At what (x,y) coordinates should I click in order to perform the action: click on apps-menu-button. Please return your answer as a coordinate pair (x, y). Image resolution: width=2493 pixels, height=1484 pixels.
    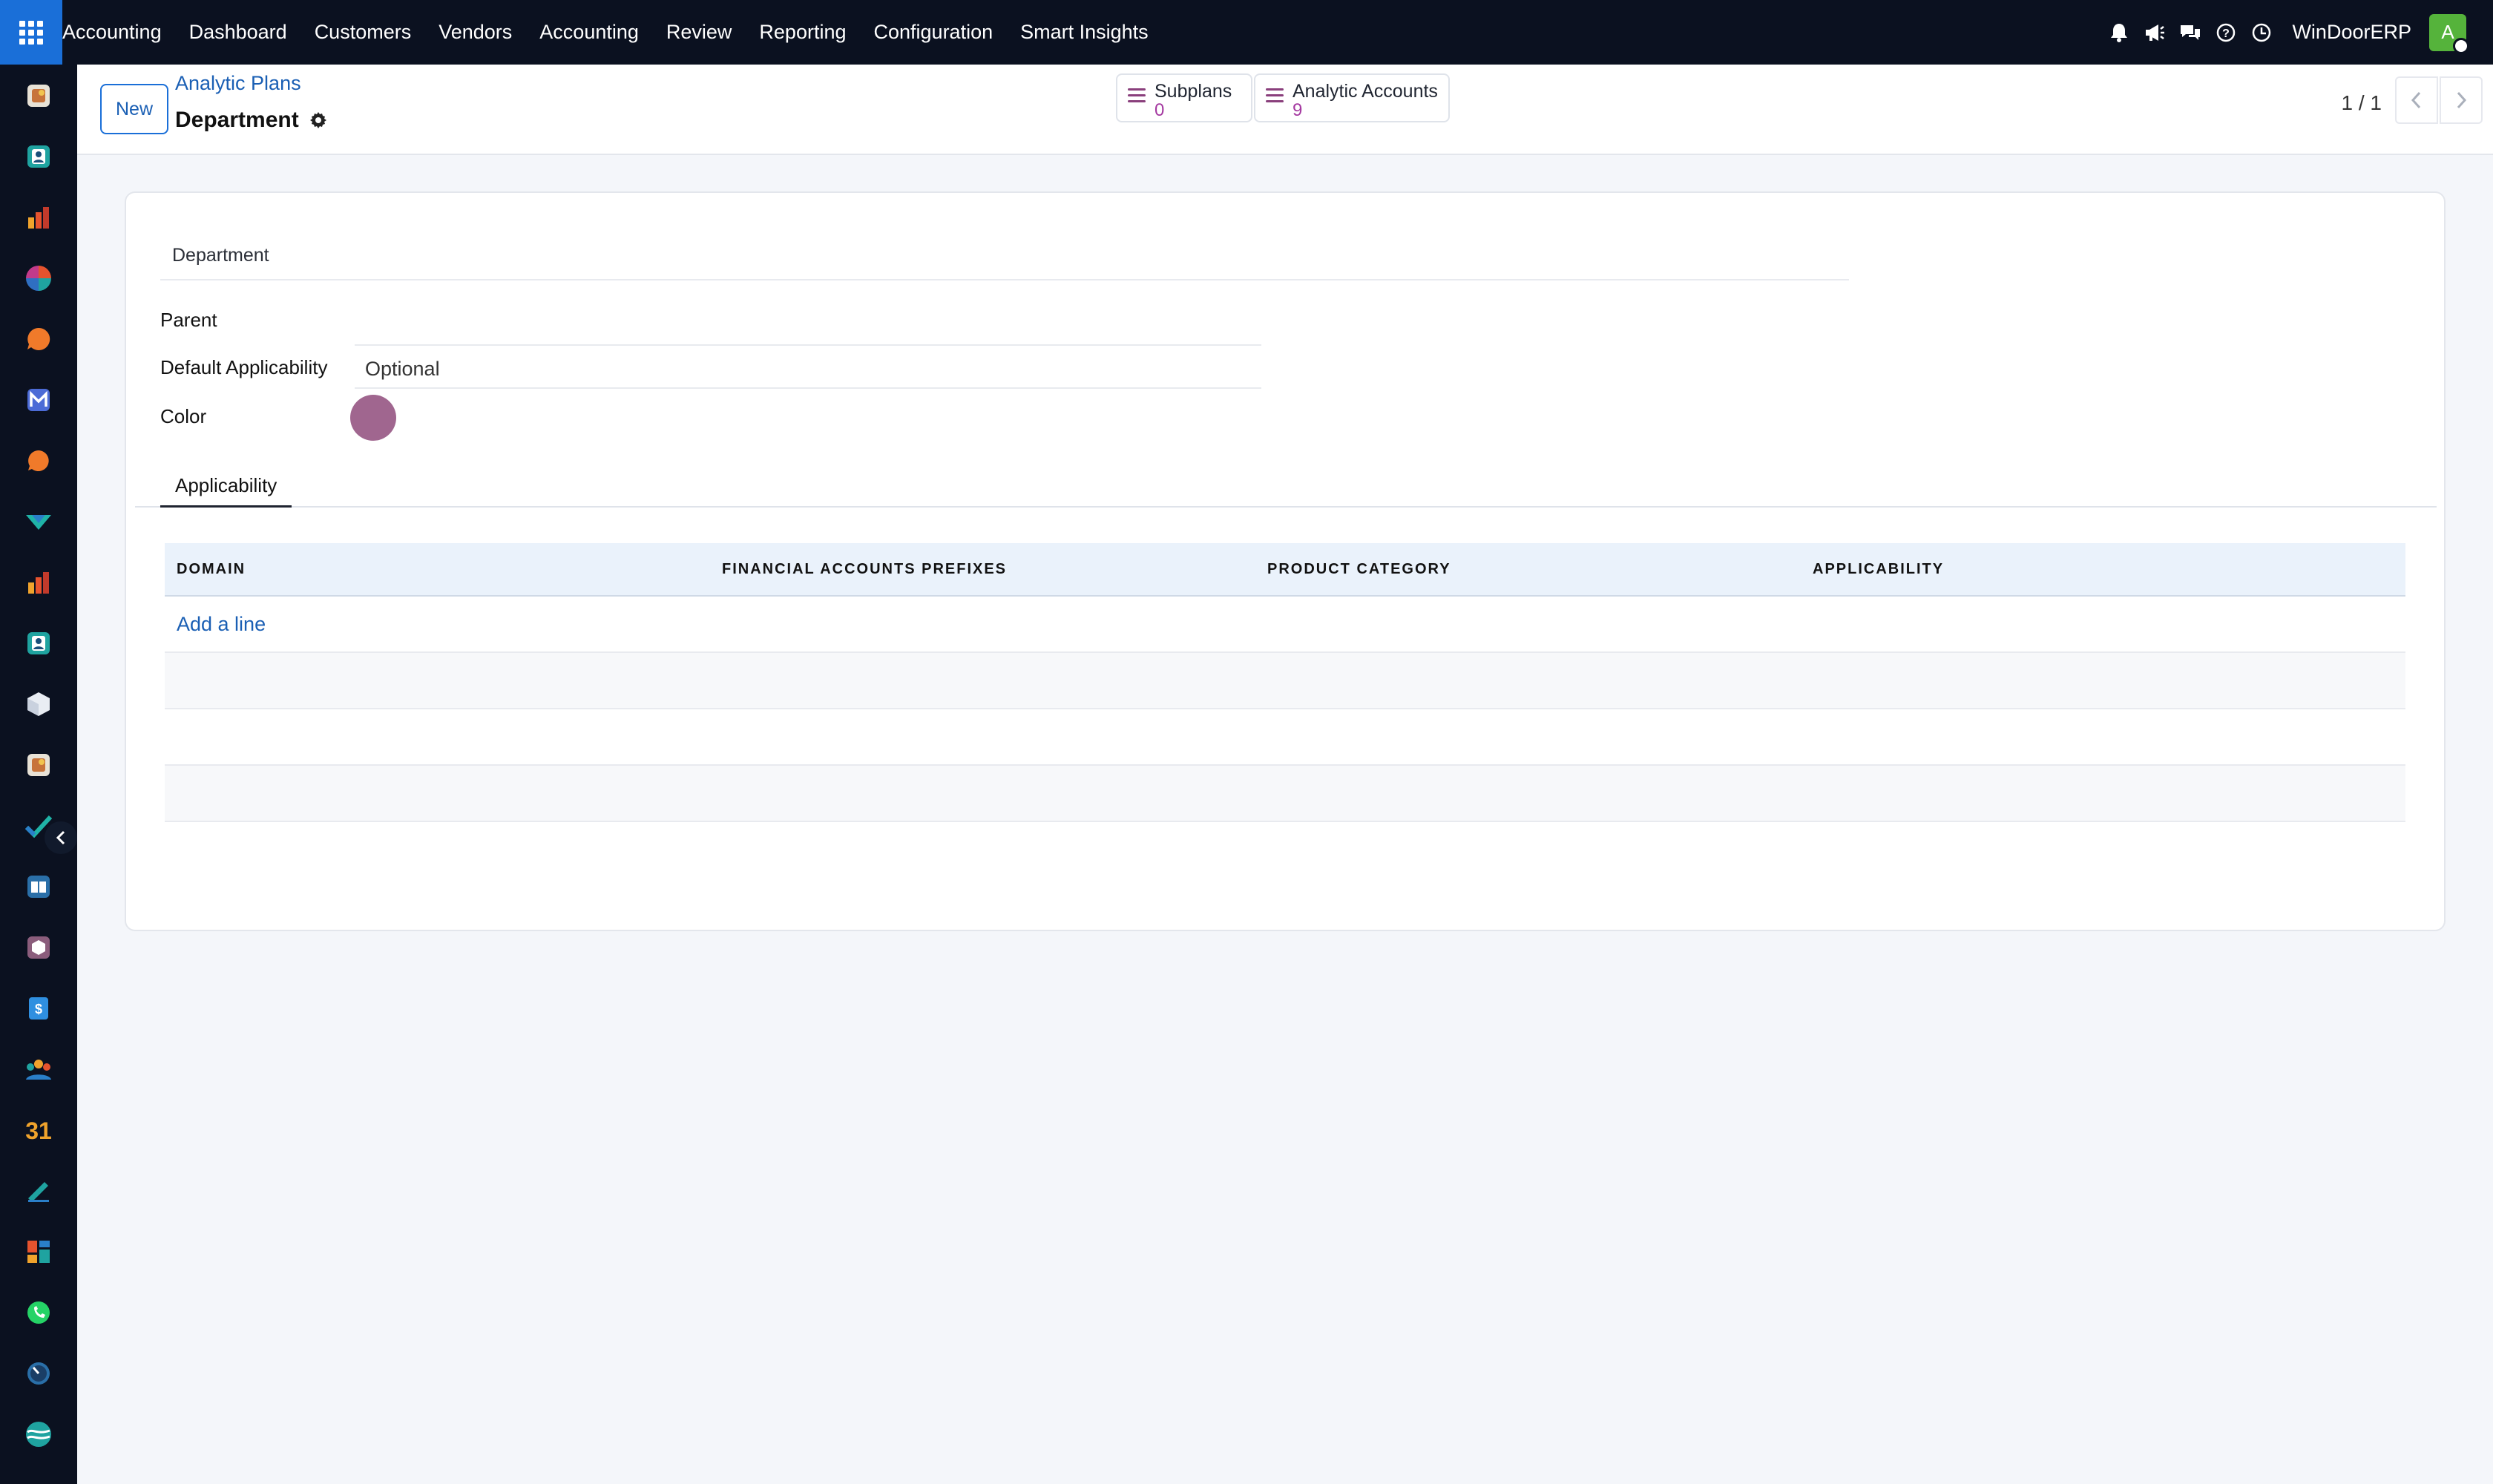
    Looking at the image, I should click on (31, 32).